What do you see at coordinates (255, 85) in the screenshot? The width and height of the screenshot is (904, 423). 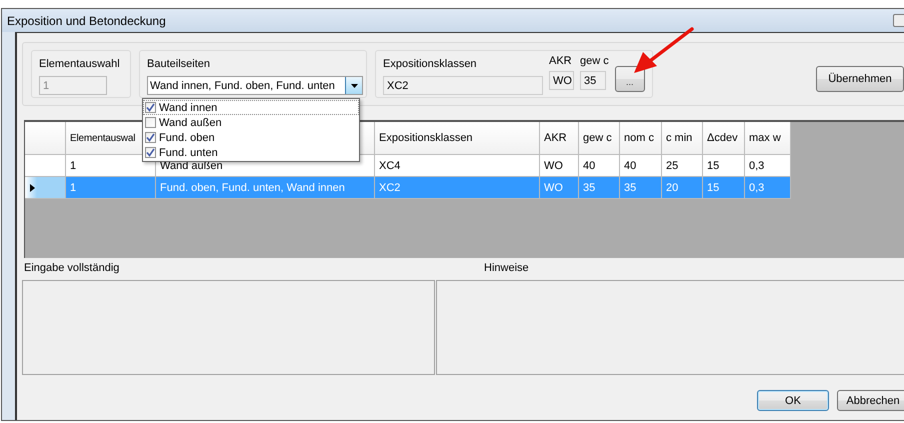 I see `sides-dropdown: Wand innen, Fund. oben, Fund. unten` at bounding box center [255, 85].